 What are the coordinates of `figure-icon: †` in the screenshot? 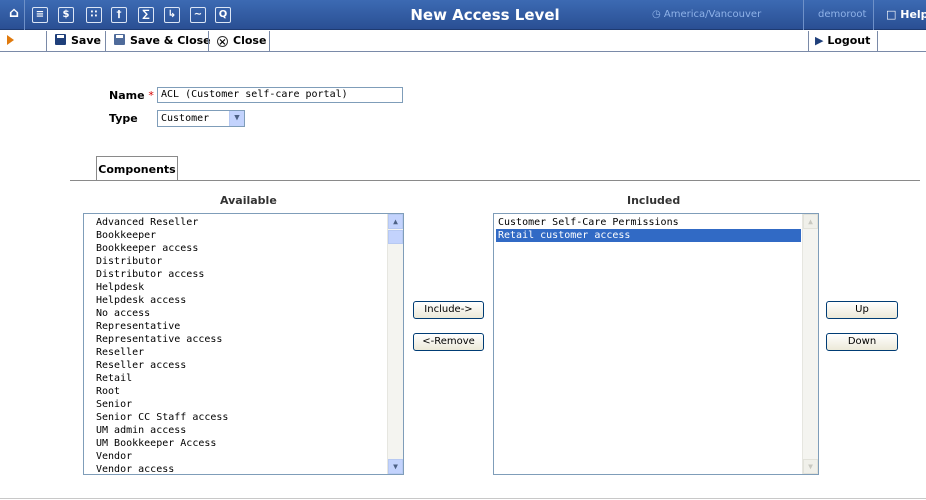 It's located at (119, 15).